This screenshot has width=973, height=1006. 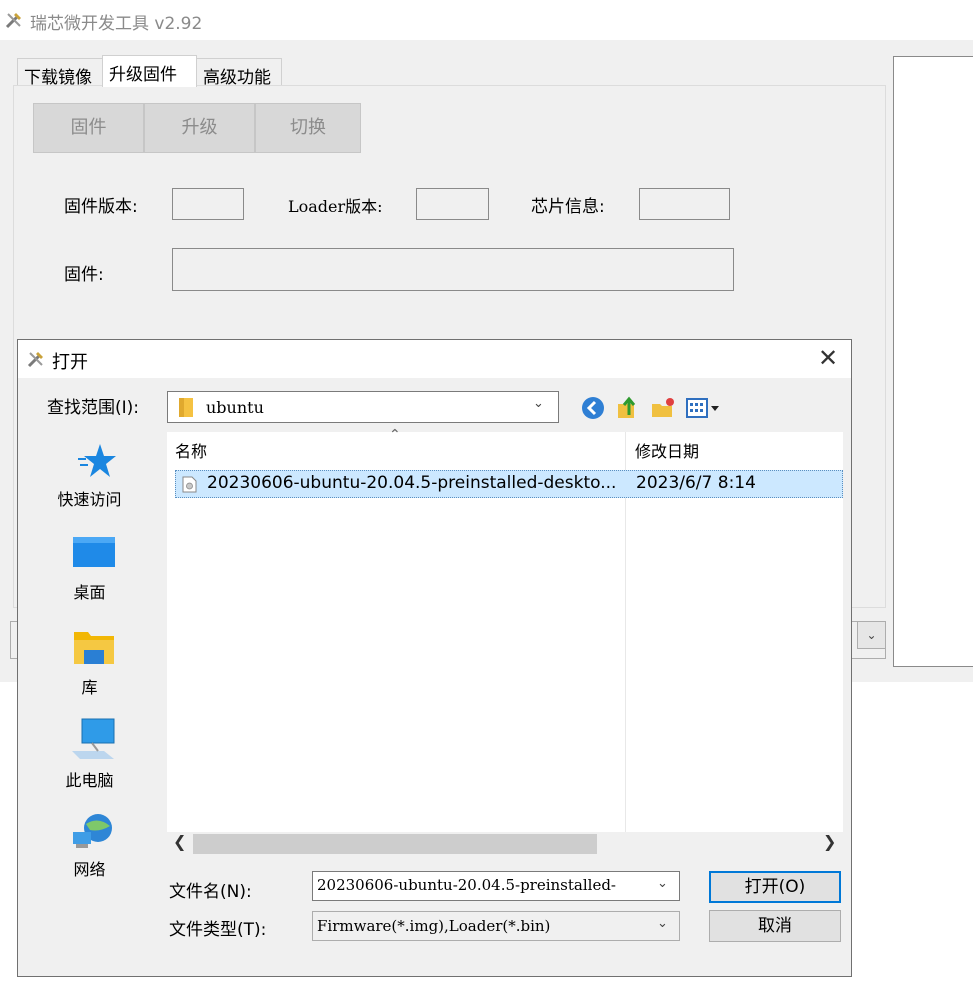 What do you see at coordinates (93, 408) in the screenshot?
I see `look-in-label: 查找范围(I):` at bounding box center [93, 408].